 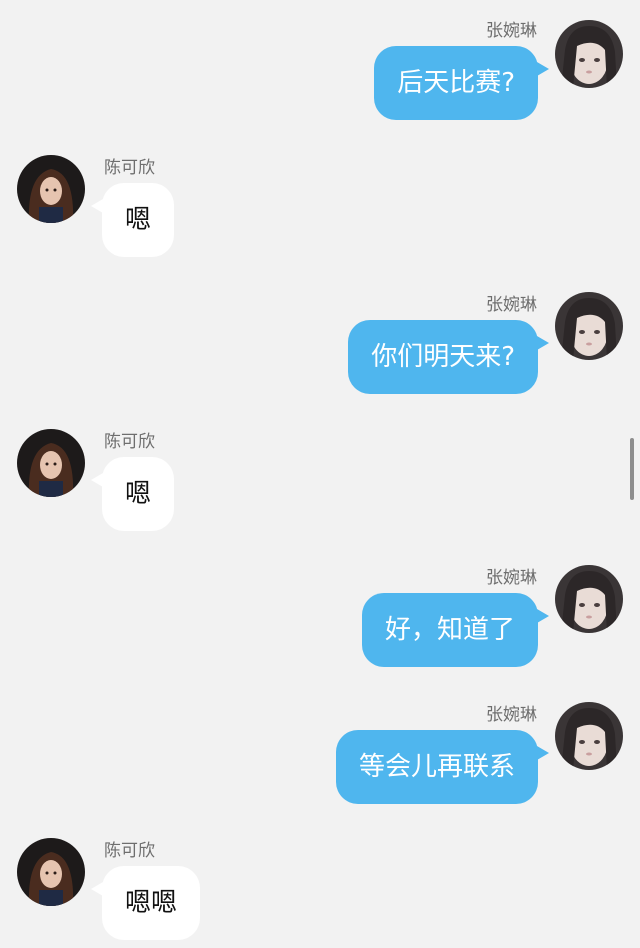 What do you see at coordinates (448, 357) in the screenshot?
I see `outgoing-message-bubble: 你们明天来?` at bounding box center [448, 357].